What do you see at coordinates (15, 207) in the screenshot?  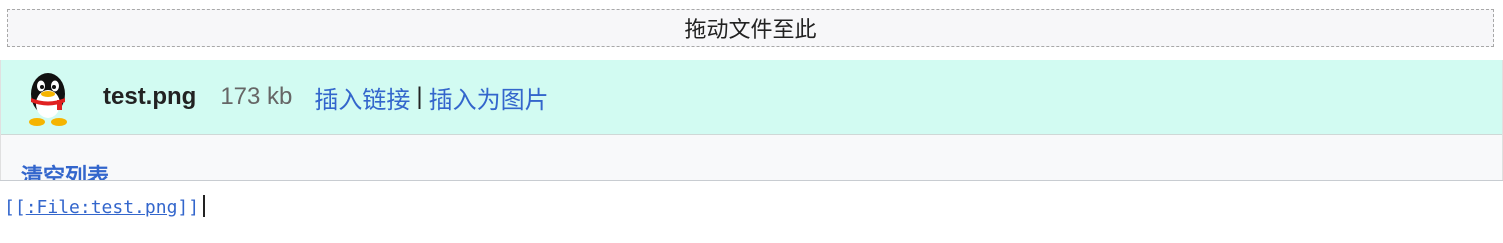 I see `wikitext-open-brackets: [[` at bounding box center [15, 207].